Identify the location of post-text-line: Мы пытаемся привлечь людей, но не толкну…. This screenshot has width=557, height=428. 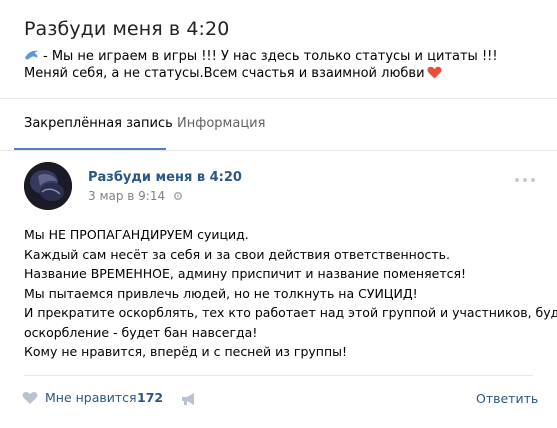
(221, 293).